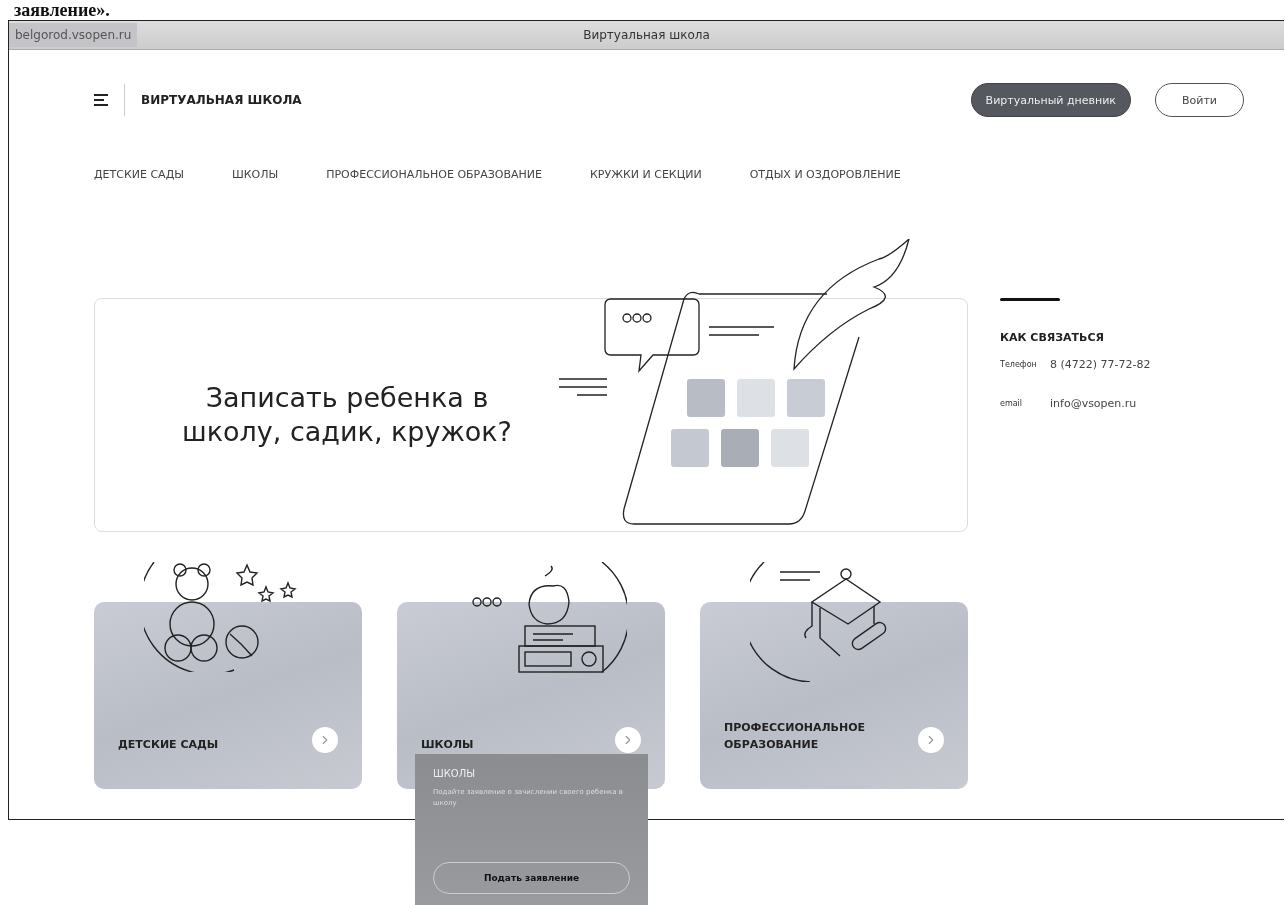 The width and height of the screenshot is (1285, 905). I want to click on popup-title: ШКОЛЫ, so click(454, 773).